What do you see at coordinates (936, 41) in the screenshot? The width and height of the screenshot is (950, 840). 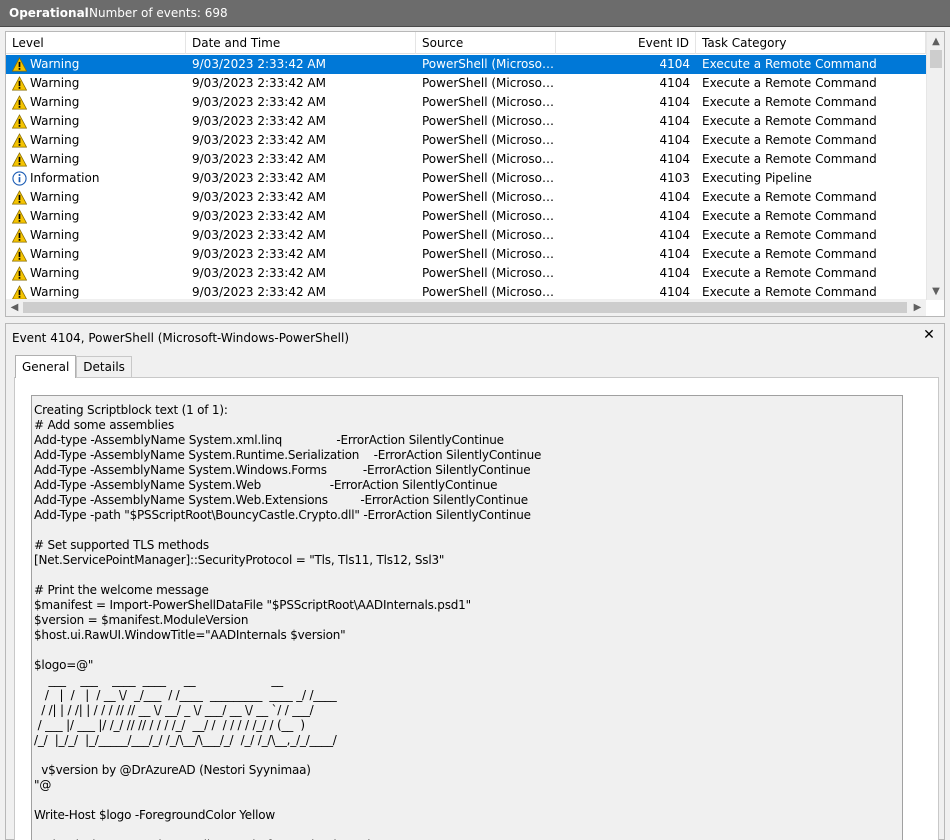 I see `scroll-up-icon: ▲` at bounding box center [936, 41].